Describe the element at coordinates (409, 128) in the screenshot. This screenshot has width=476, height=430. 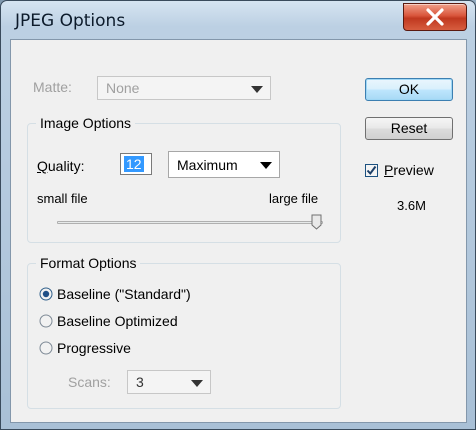
I see `reset-button: Reset` at that location.